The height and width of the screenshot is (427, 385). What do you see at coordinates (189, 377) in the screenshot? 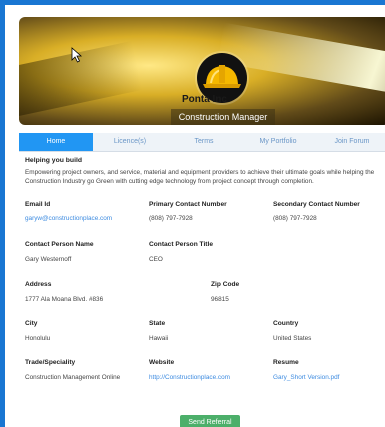
I see `website-link: http://Constructionplace.com` at bounding box center [189, 377].